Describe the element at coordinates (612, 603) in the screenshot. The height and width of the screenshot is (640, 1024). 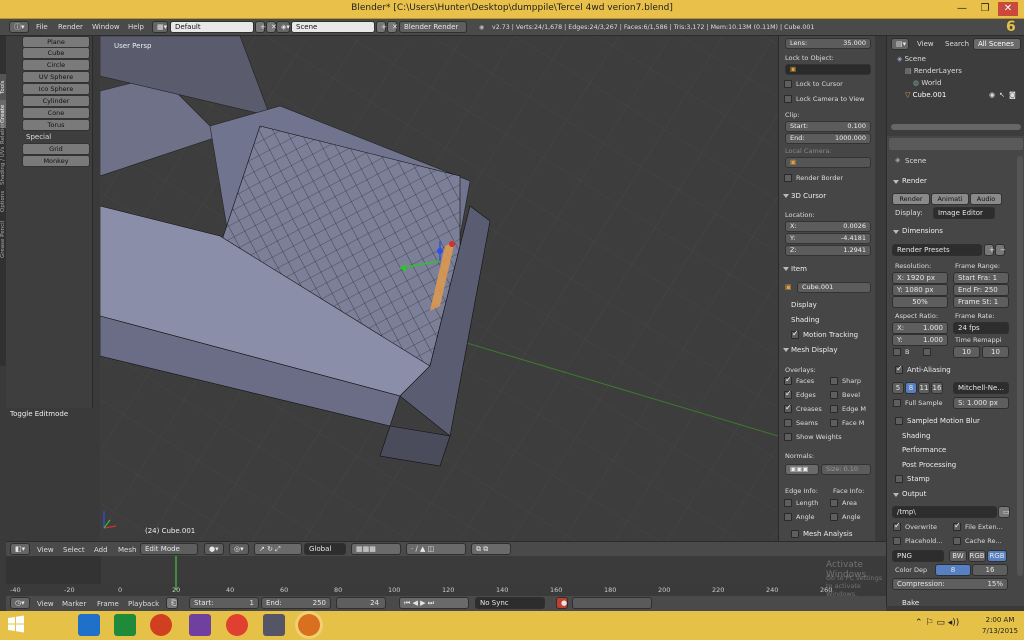
I see `keying-set-field` at that location.